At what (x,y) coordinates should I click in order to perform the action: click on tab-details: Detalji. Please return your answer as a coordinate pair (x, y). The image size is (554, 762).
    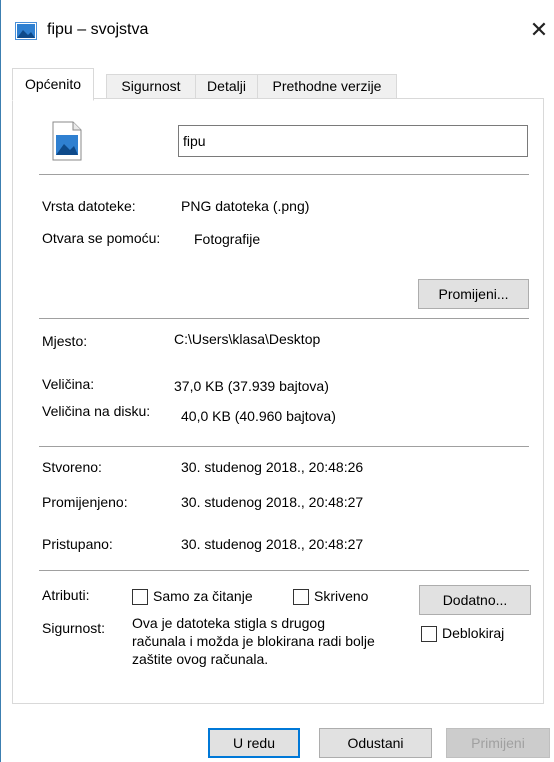
    Looking at the image, I should click on (226, 86).